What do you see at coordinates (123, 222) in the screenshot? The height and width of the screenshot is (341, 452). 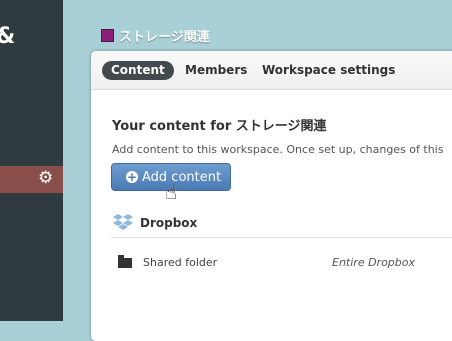 I see `dropbox-icon` at bounding box center [123, 222].